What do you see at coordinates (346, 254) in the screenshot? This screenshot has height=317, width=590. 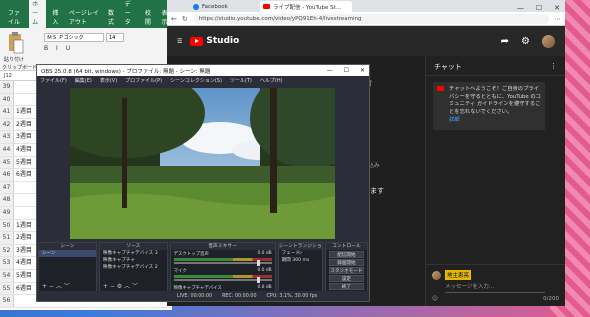 I see `start-streaming-button: 配信開始` at bounding box center [346, 254].